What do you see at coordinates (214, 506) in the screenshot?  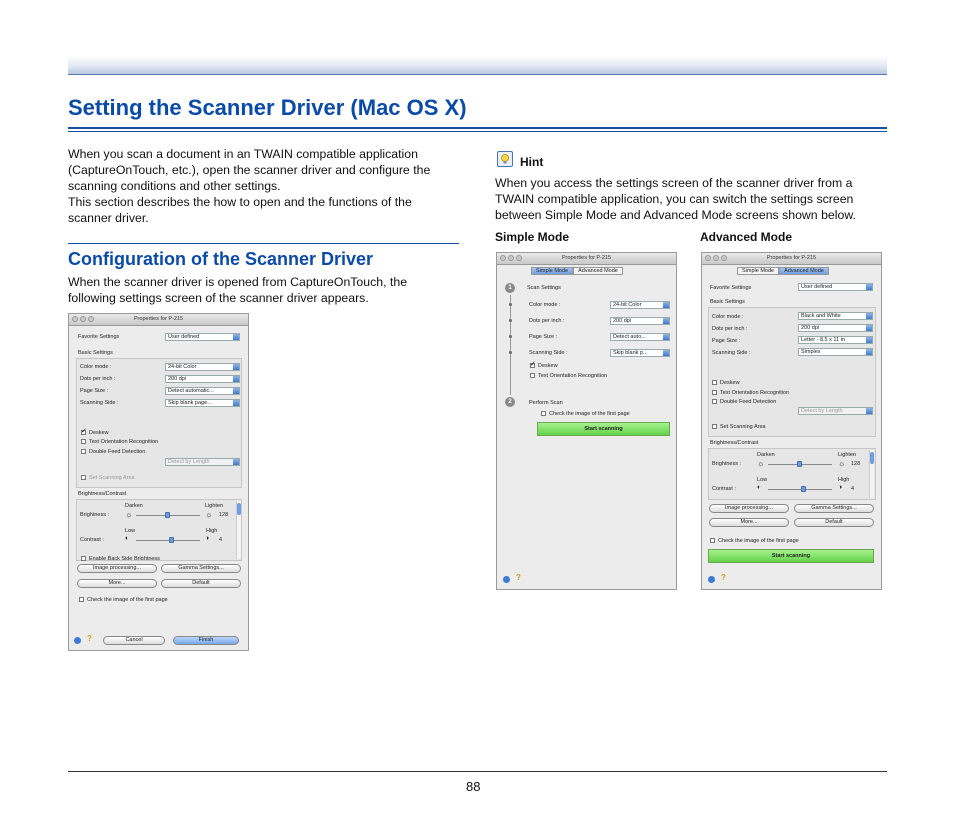 I see `lighten-label: Lighten` at bounding box center [214, 506].